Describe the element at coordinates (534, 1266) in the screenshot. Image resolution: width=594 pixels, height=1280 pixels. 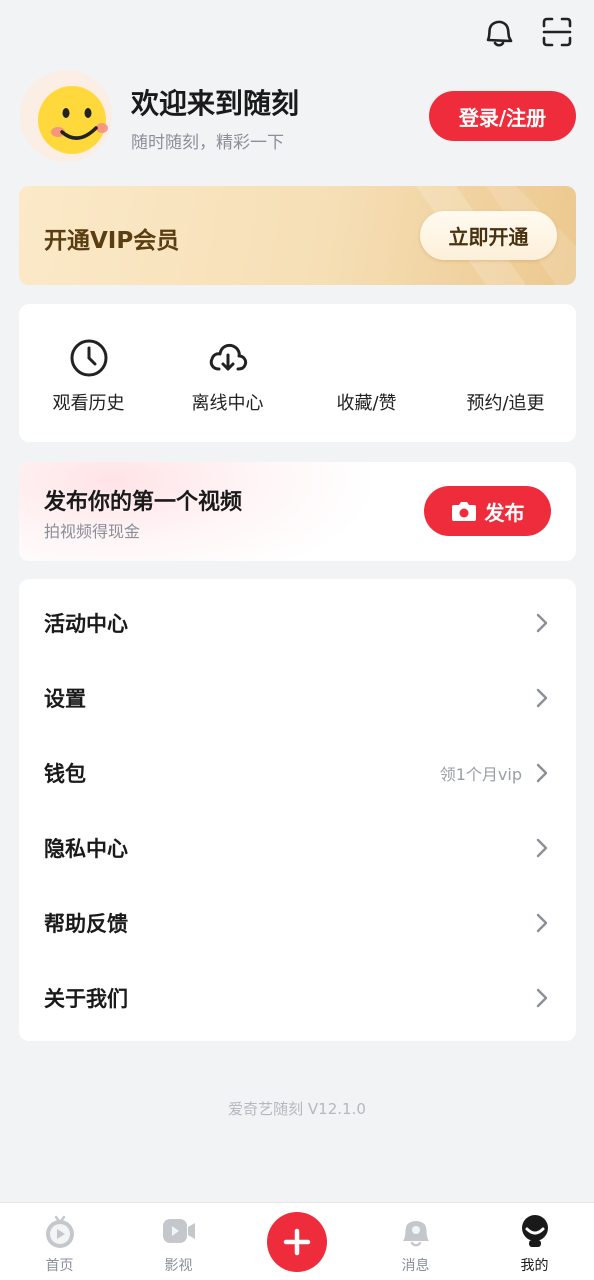
I see `tab-label: 我的` at that location.